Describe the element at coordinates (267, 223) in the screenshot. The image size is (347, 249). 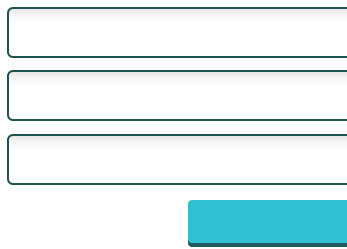
I see `submit-button` at that location.